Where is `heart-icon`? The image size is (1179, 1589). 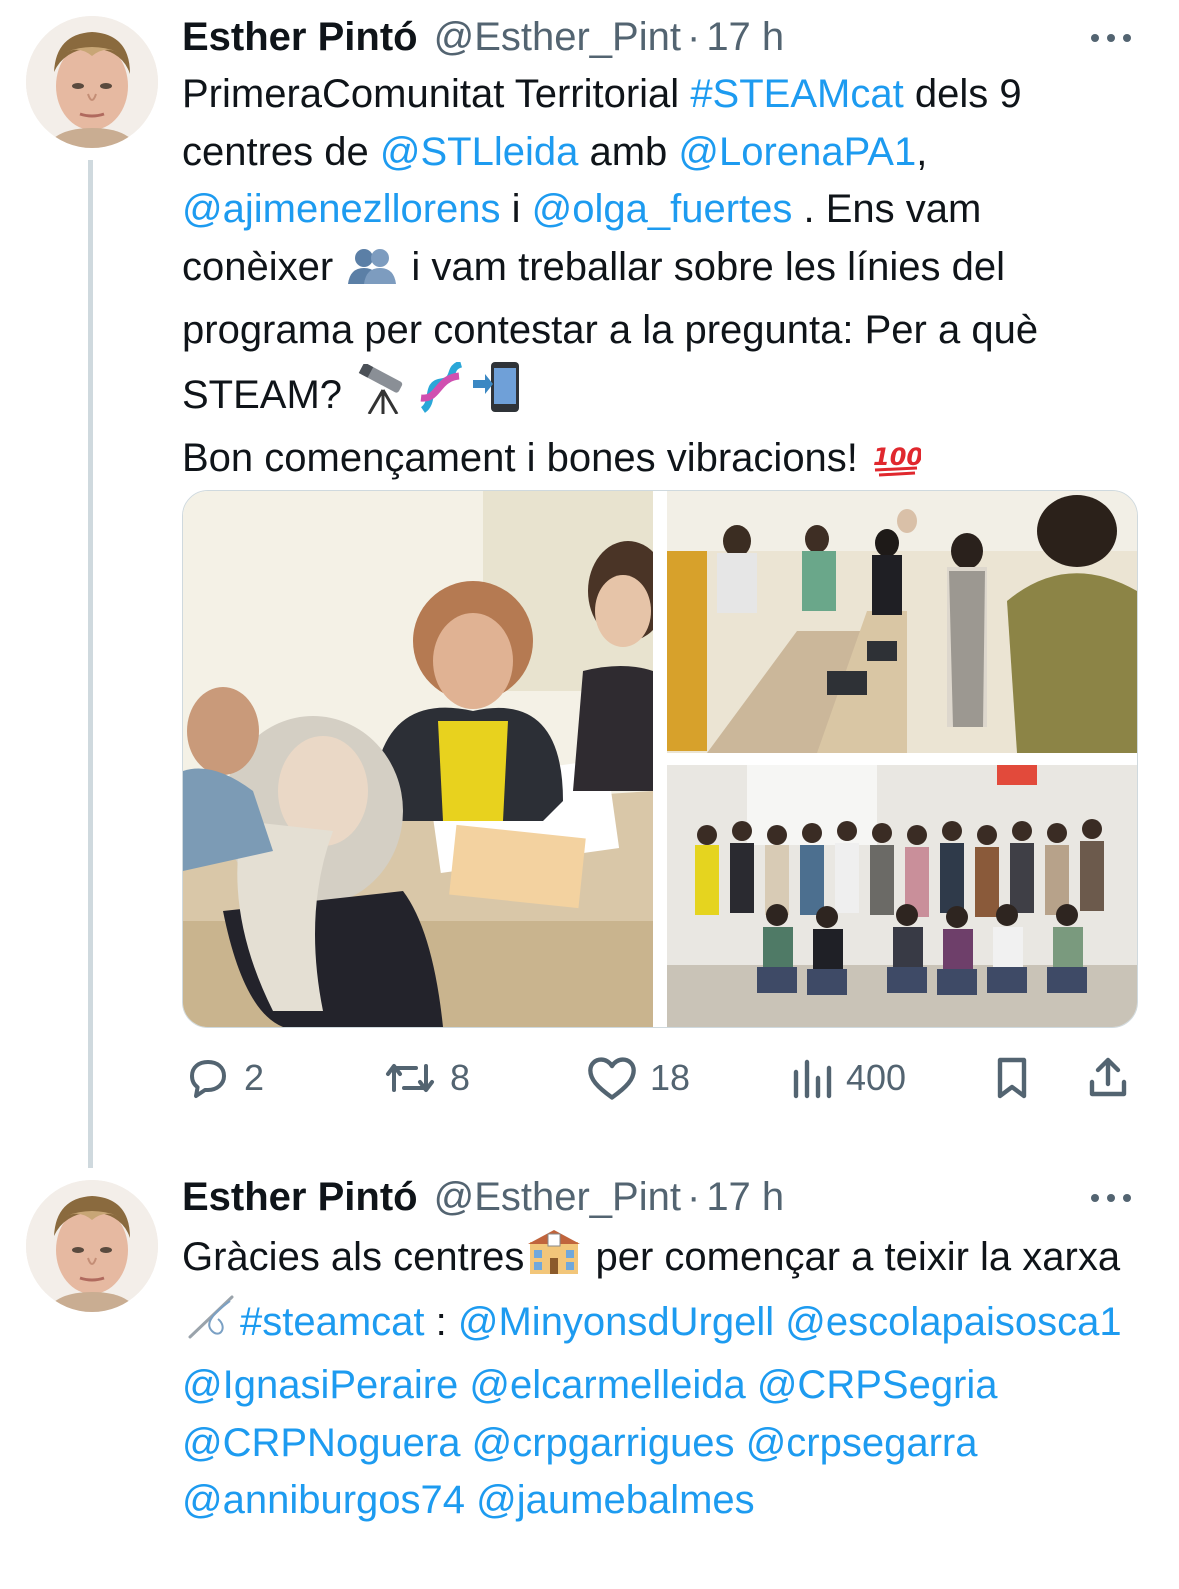 heart-icon is located at coordinates (612, 1078).